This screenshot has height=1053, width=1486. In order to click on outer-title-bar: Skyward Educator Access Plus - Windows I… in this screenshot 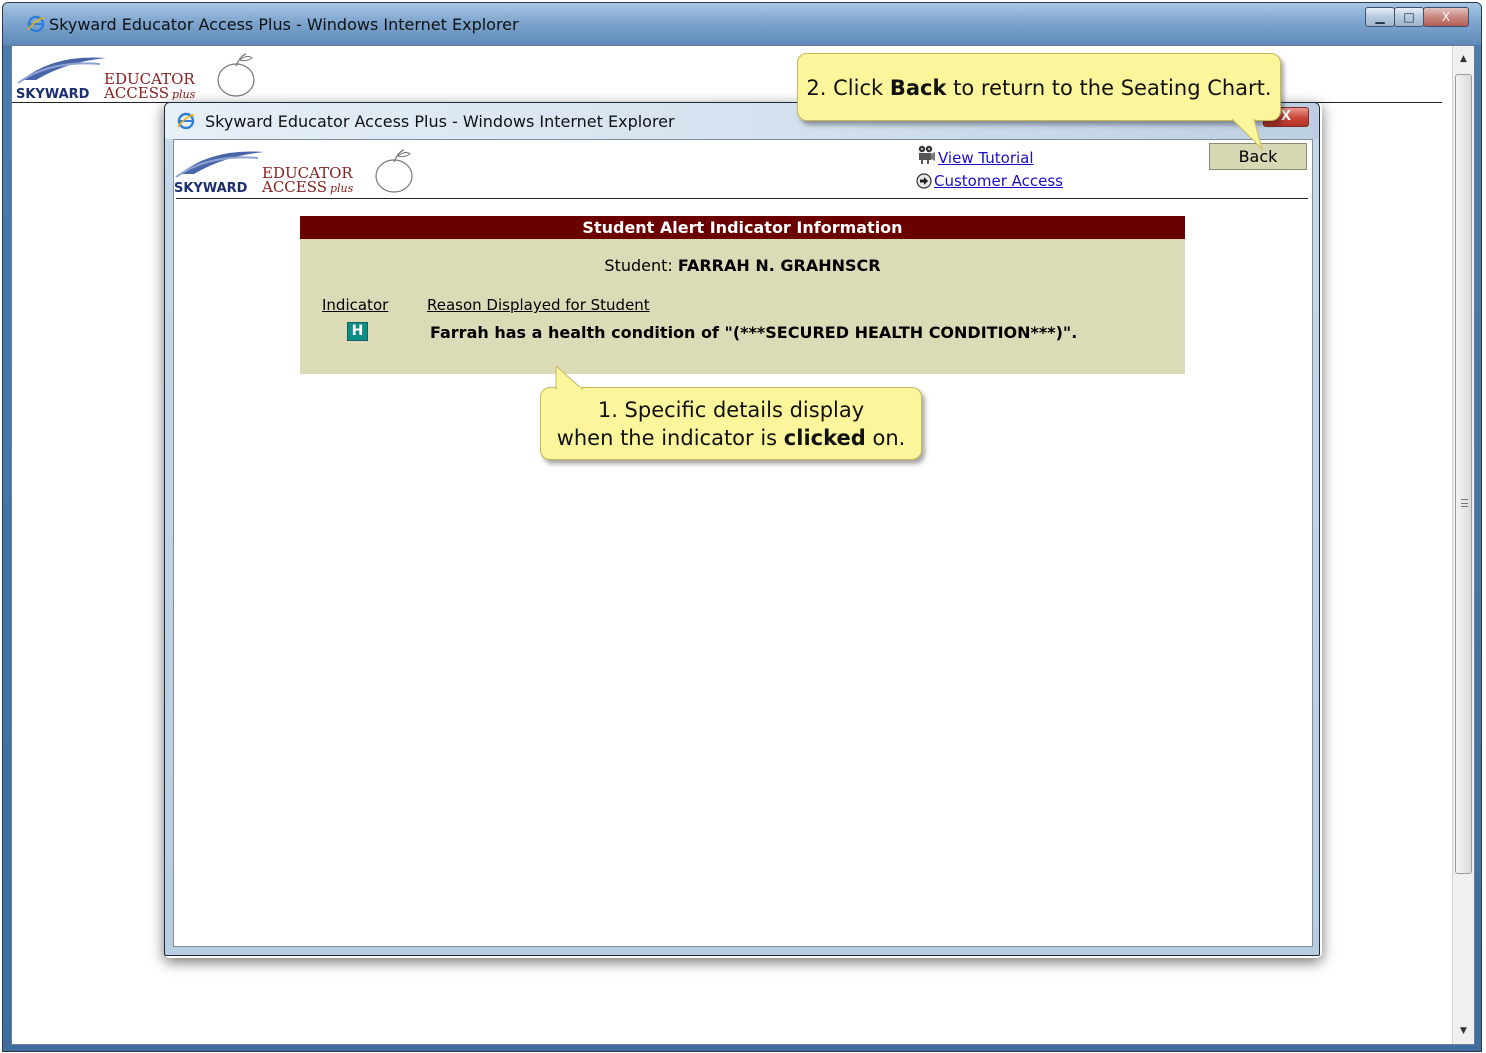, I will do `click(742, 24)`.